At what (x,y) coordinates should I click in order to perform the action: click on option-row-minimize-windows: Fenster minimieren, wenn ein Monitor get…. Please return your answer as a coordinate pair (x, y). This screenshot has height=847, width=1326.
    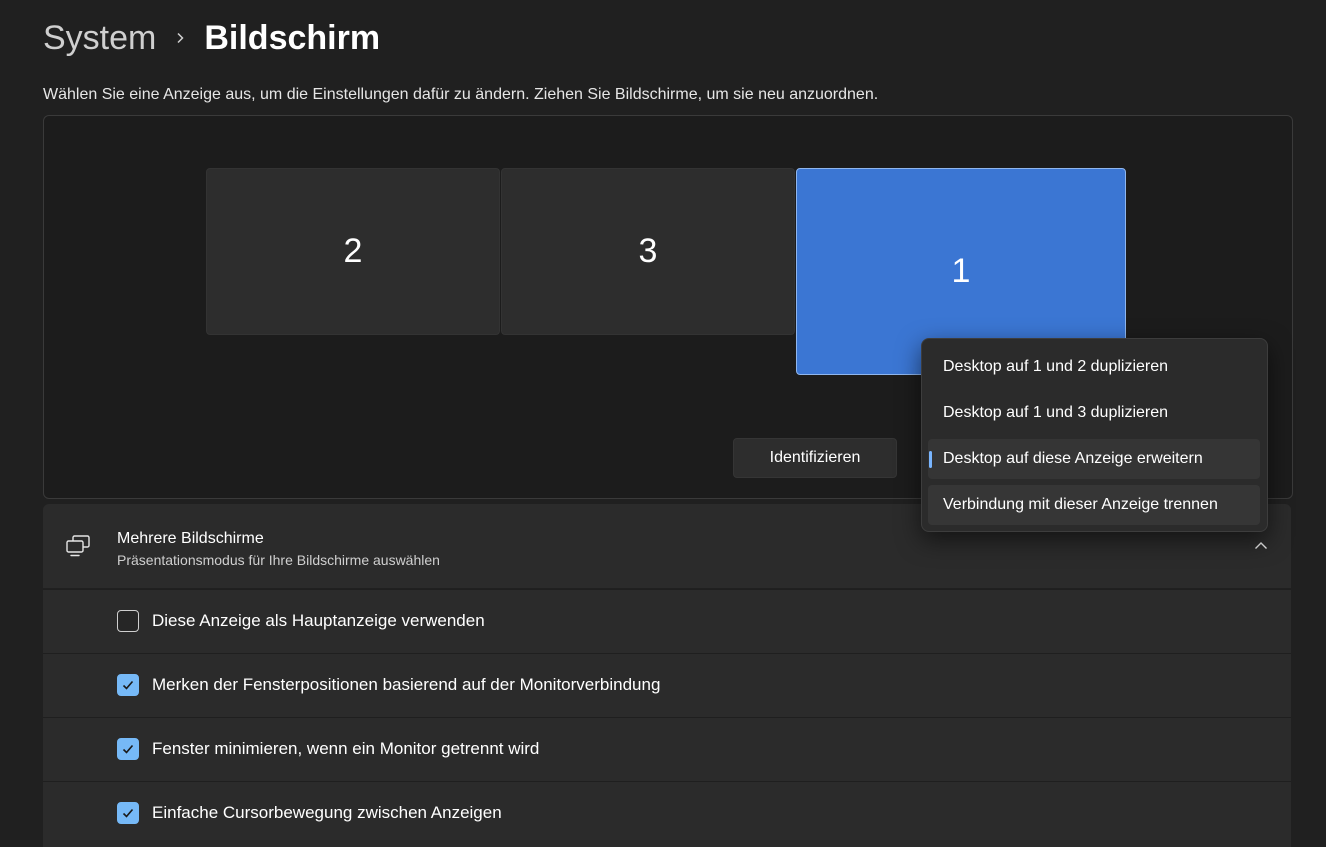
    Looking at the image, I should click on (667, 749).